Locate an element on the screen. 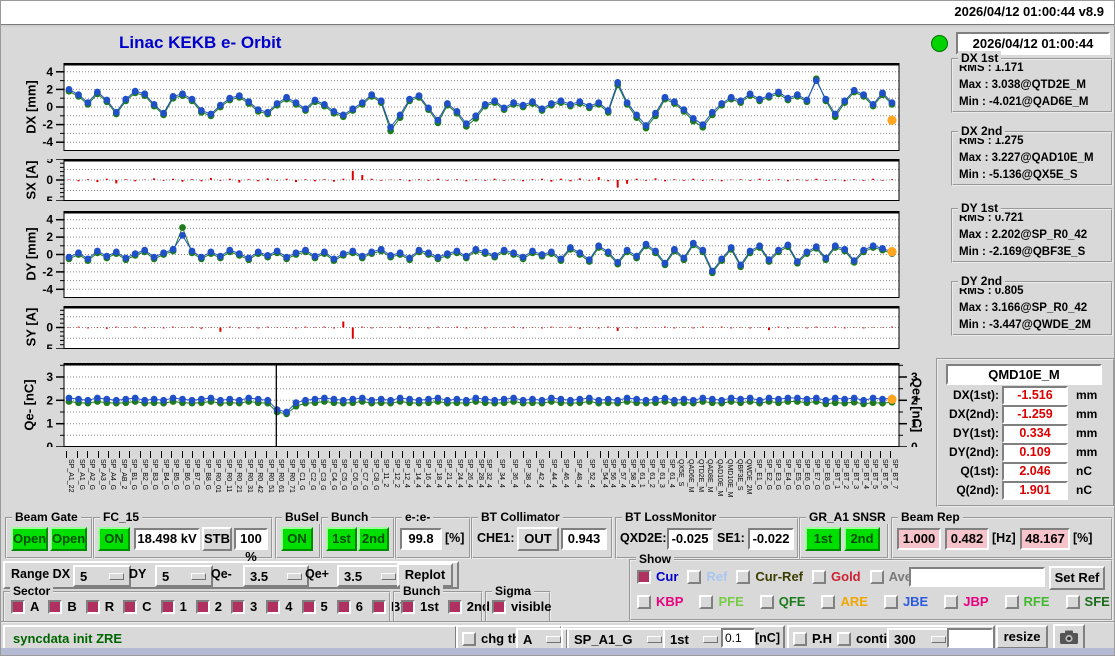  che1-out-button: OUT is located at coordinates (538, 539).